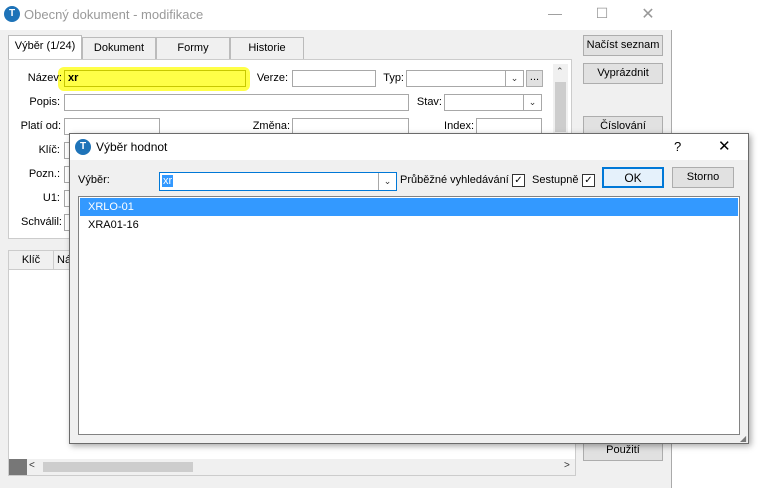 The image size is (758, 488). Describe the element at coordinates (40, 126) in the screenshot. I see `plati-od-label: Platí od:` at that location.